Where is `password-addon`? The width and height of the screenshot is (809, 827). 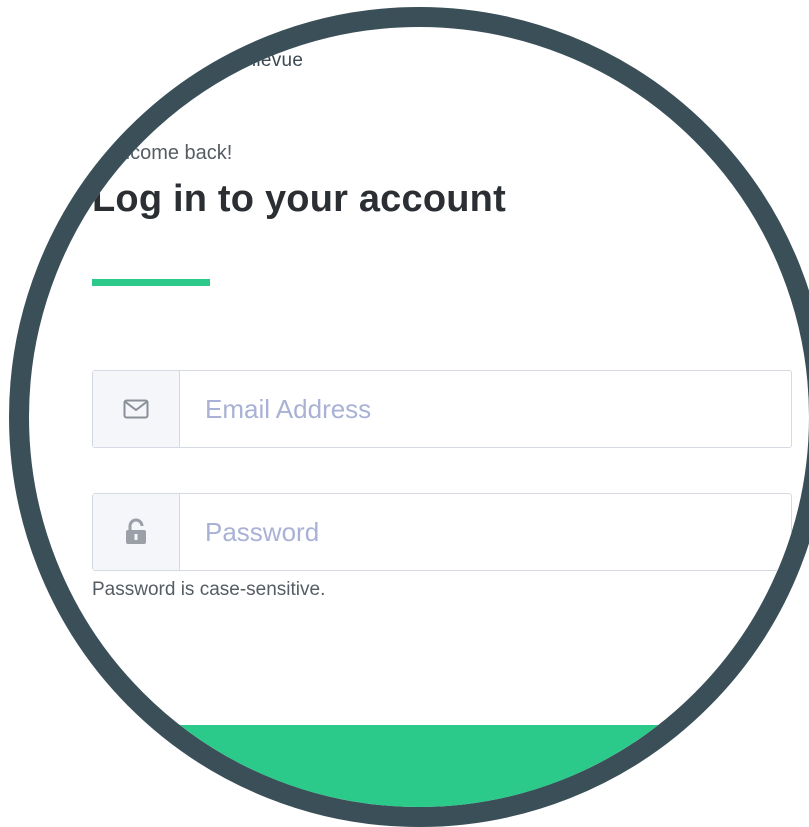 password-addon is located at coordinates (136, 532).